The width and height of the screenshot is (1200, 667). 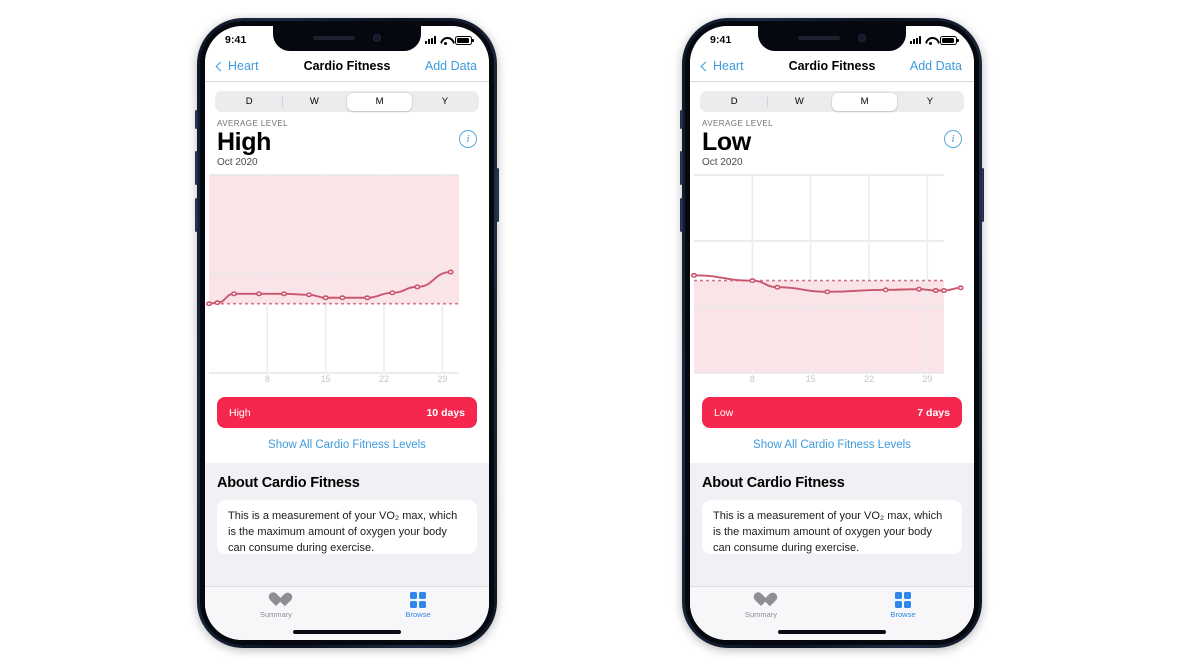 I want to click on average-level-value: Low, so click(x=726, y=142).